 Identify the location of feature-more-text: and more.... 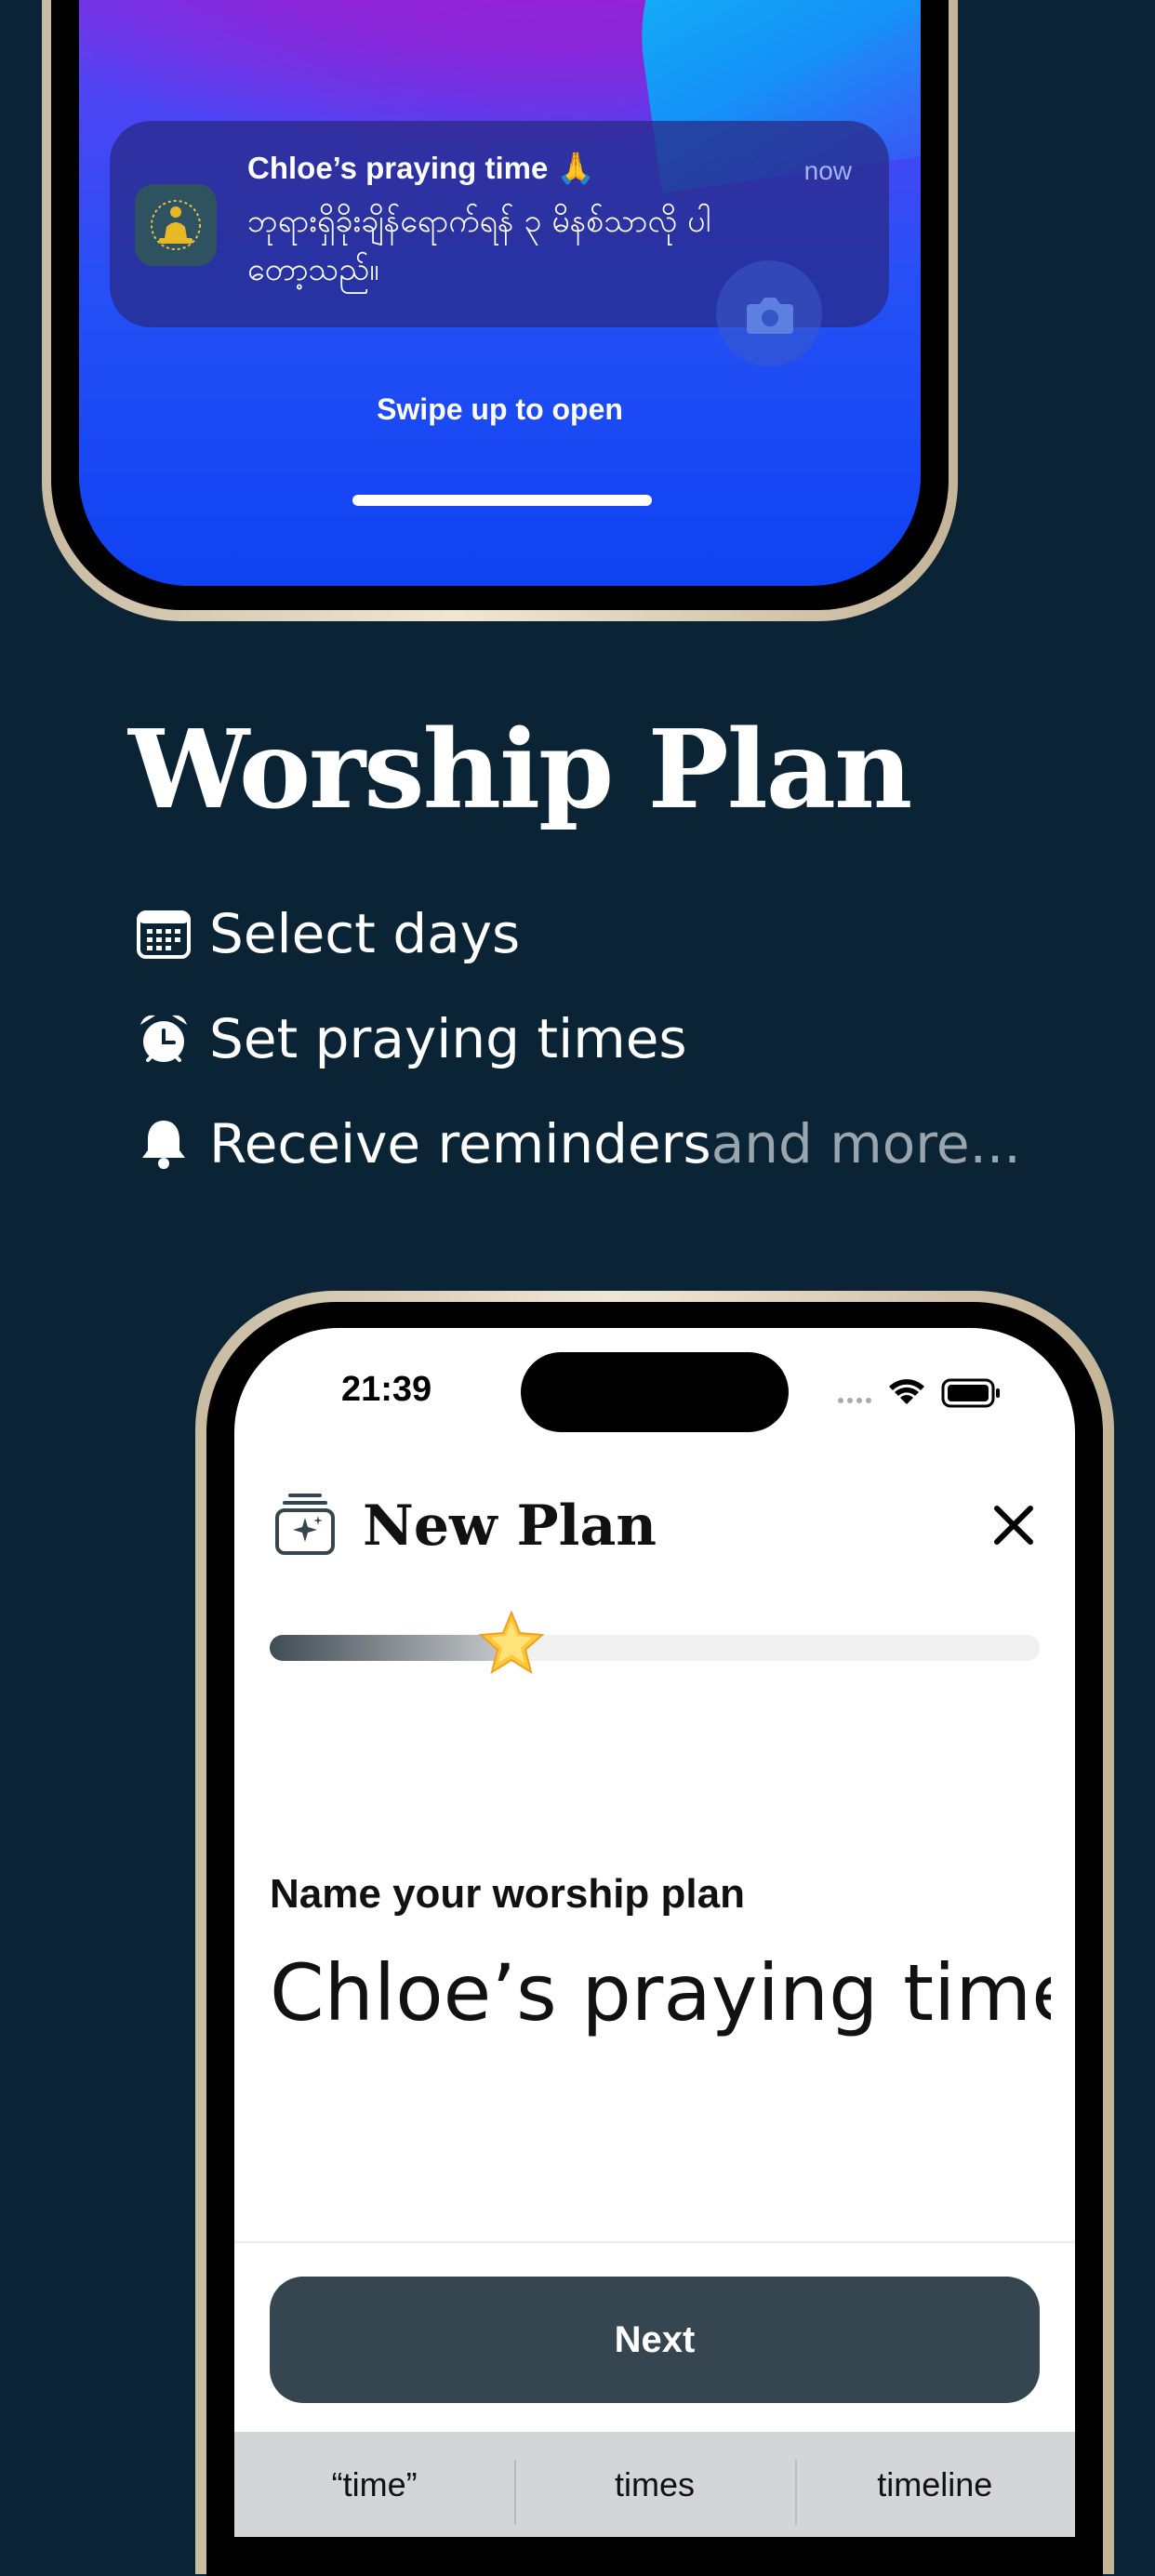
(865, 1143).